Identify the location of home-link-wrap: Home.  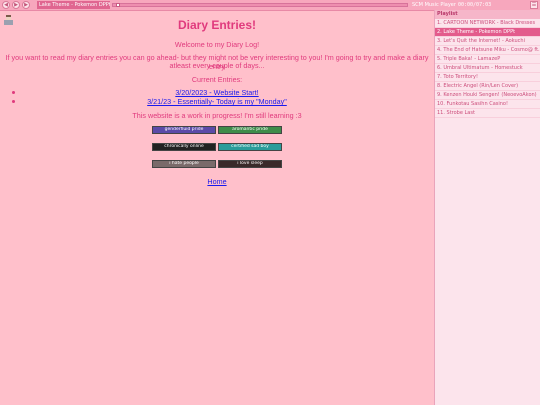
(217, 181).